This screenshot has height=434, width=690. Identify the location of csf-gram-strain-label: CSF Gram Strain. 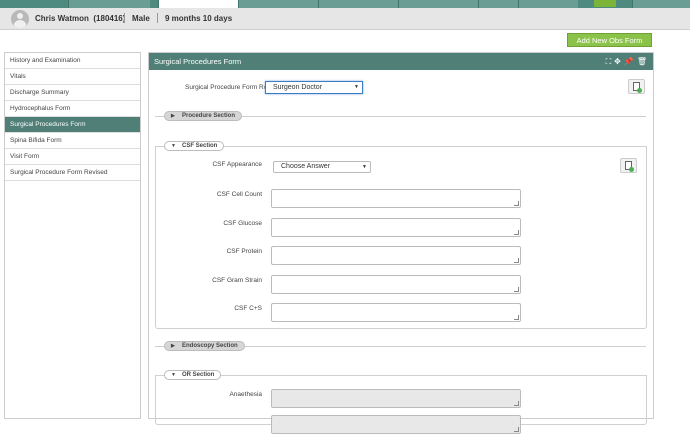
(237, 280).